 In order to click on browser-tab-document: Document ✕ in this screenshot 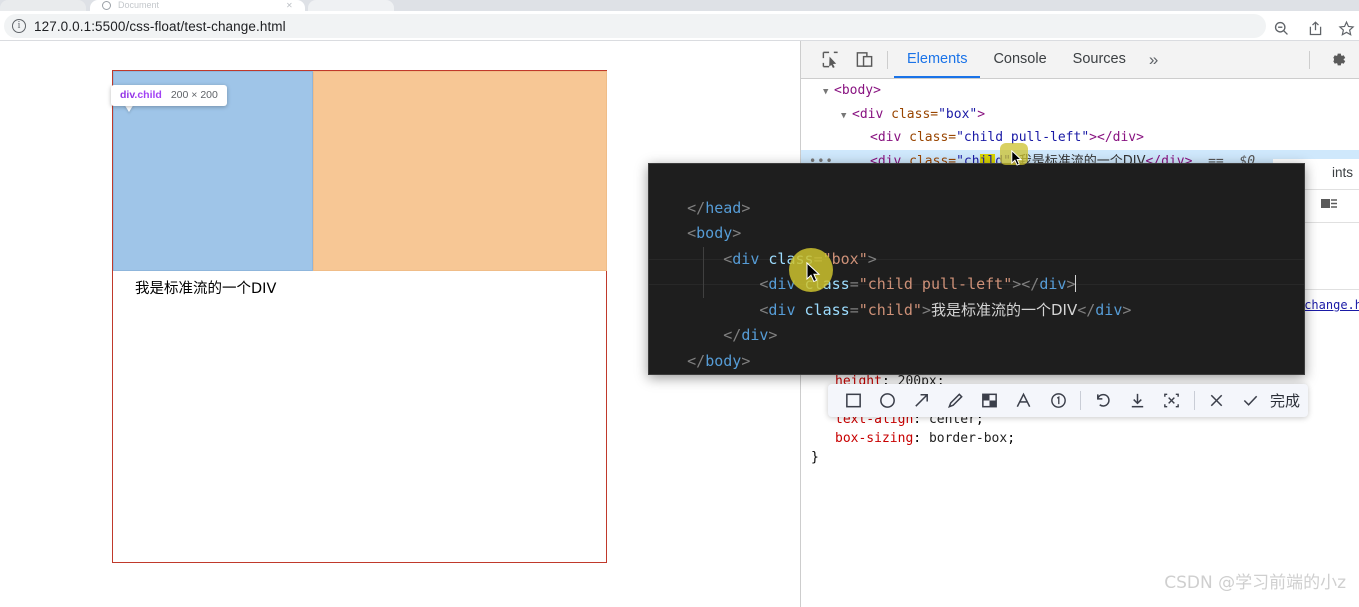, I will do `click(197, 5)`.